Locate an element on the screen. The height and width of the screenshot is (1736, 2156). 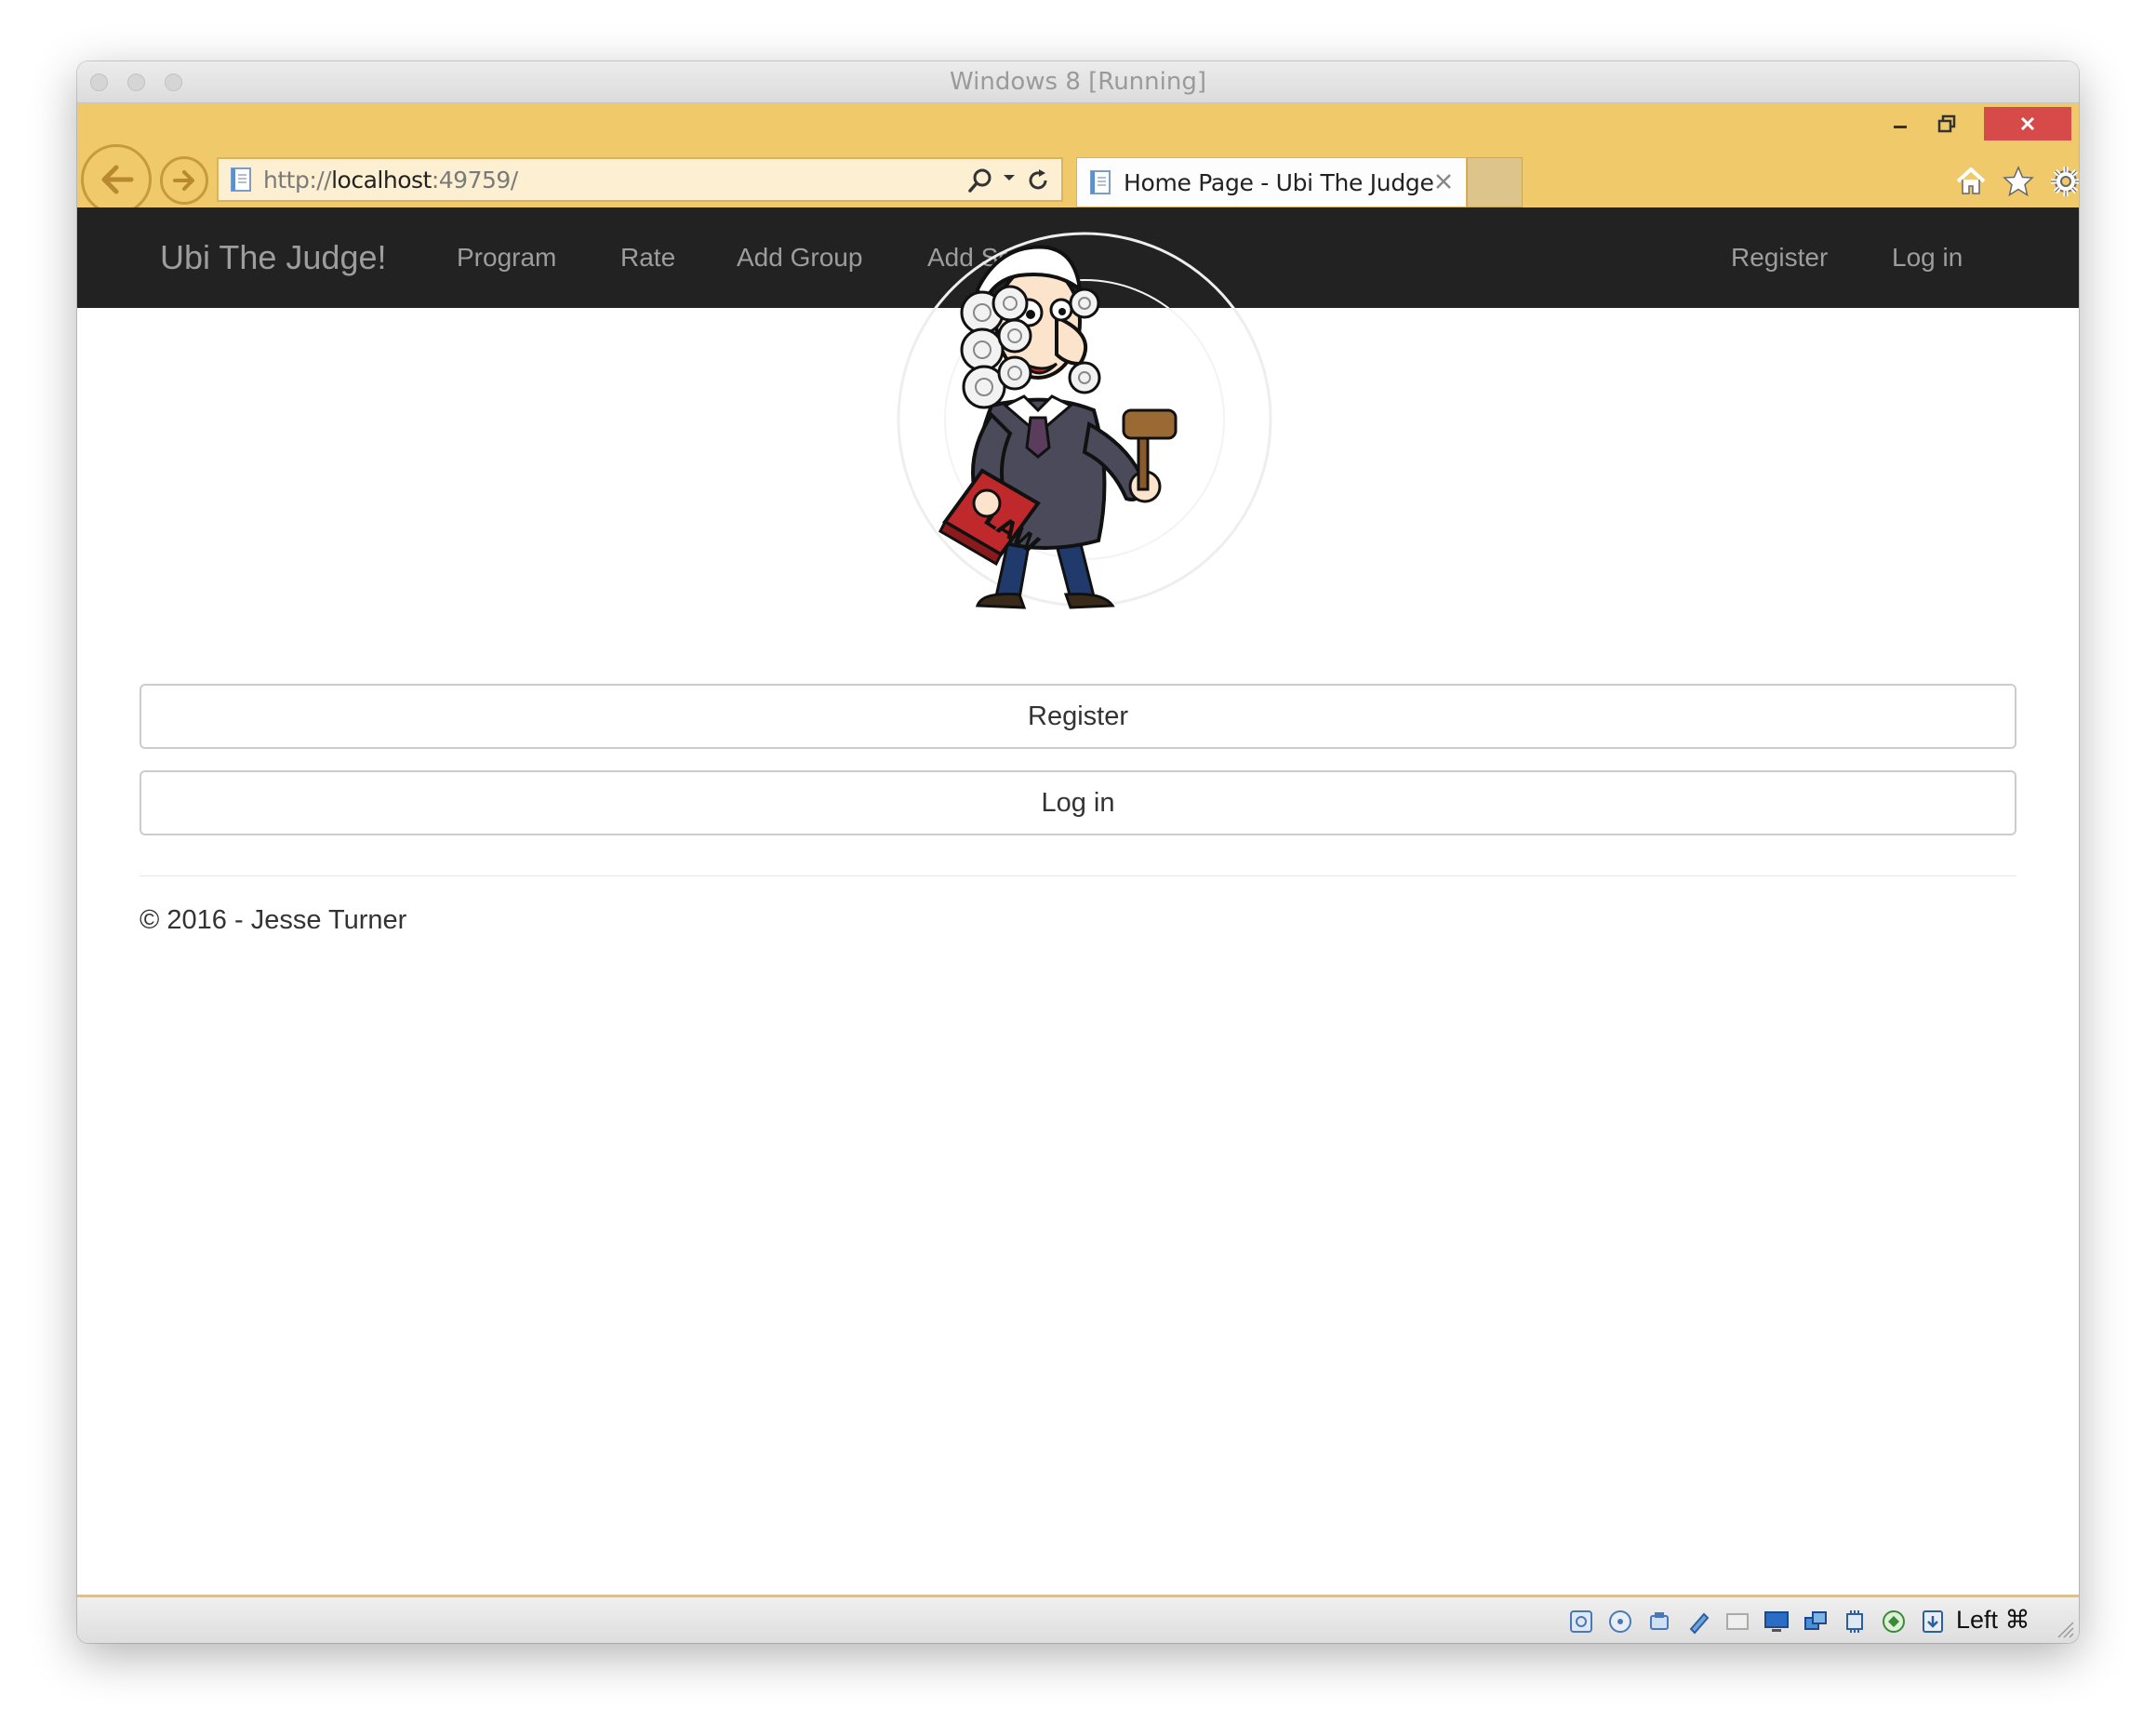
close-tab-button is located at coordinates (1443, 183).